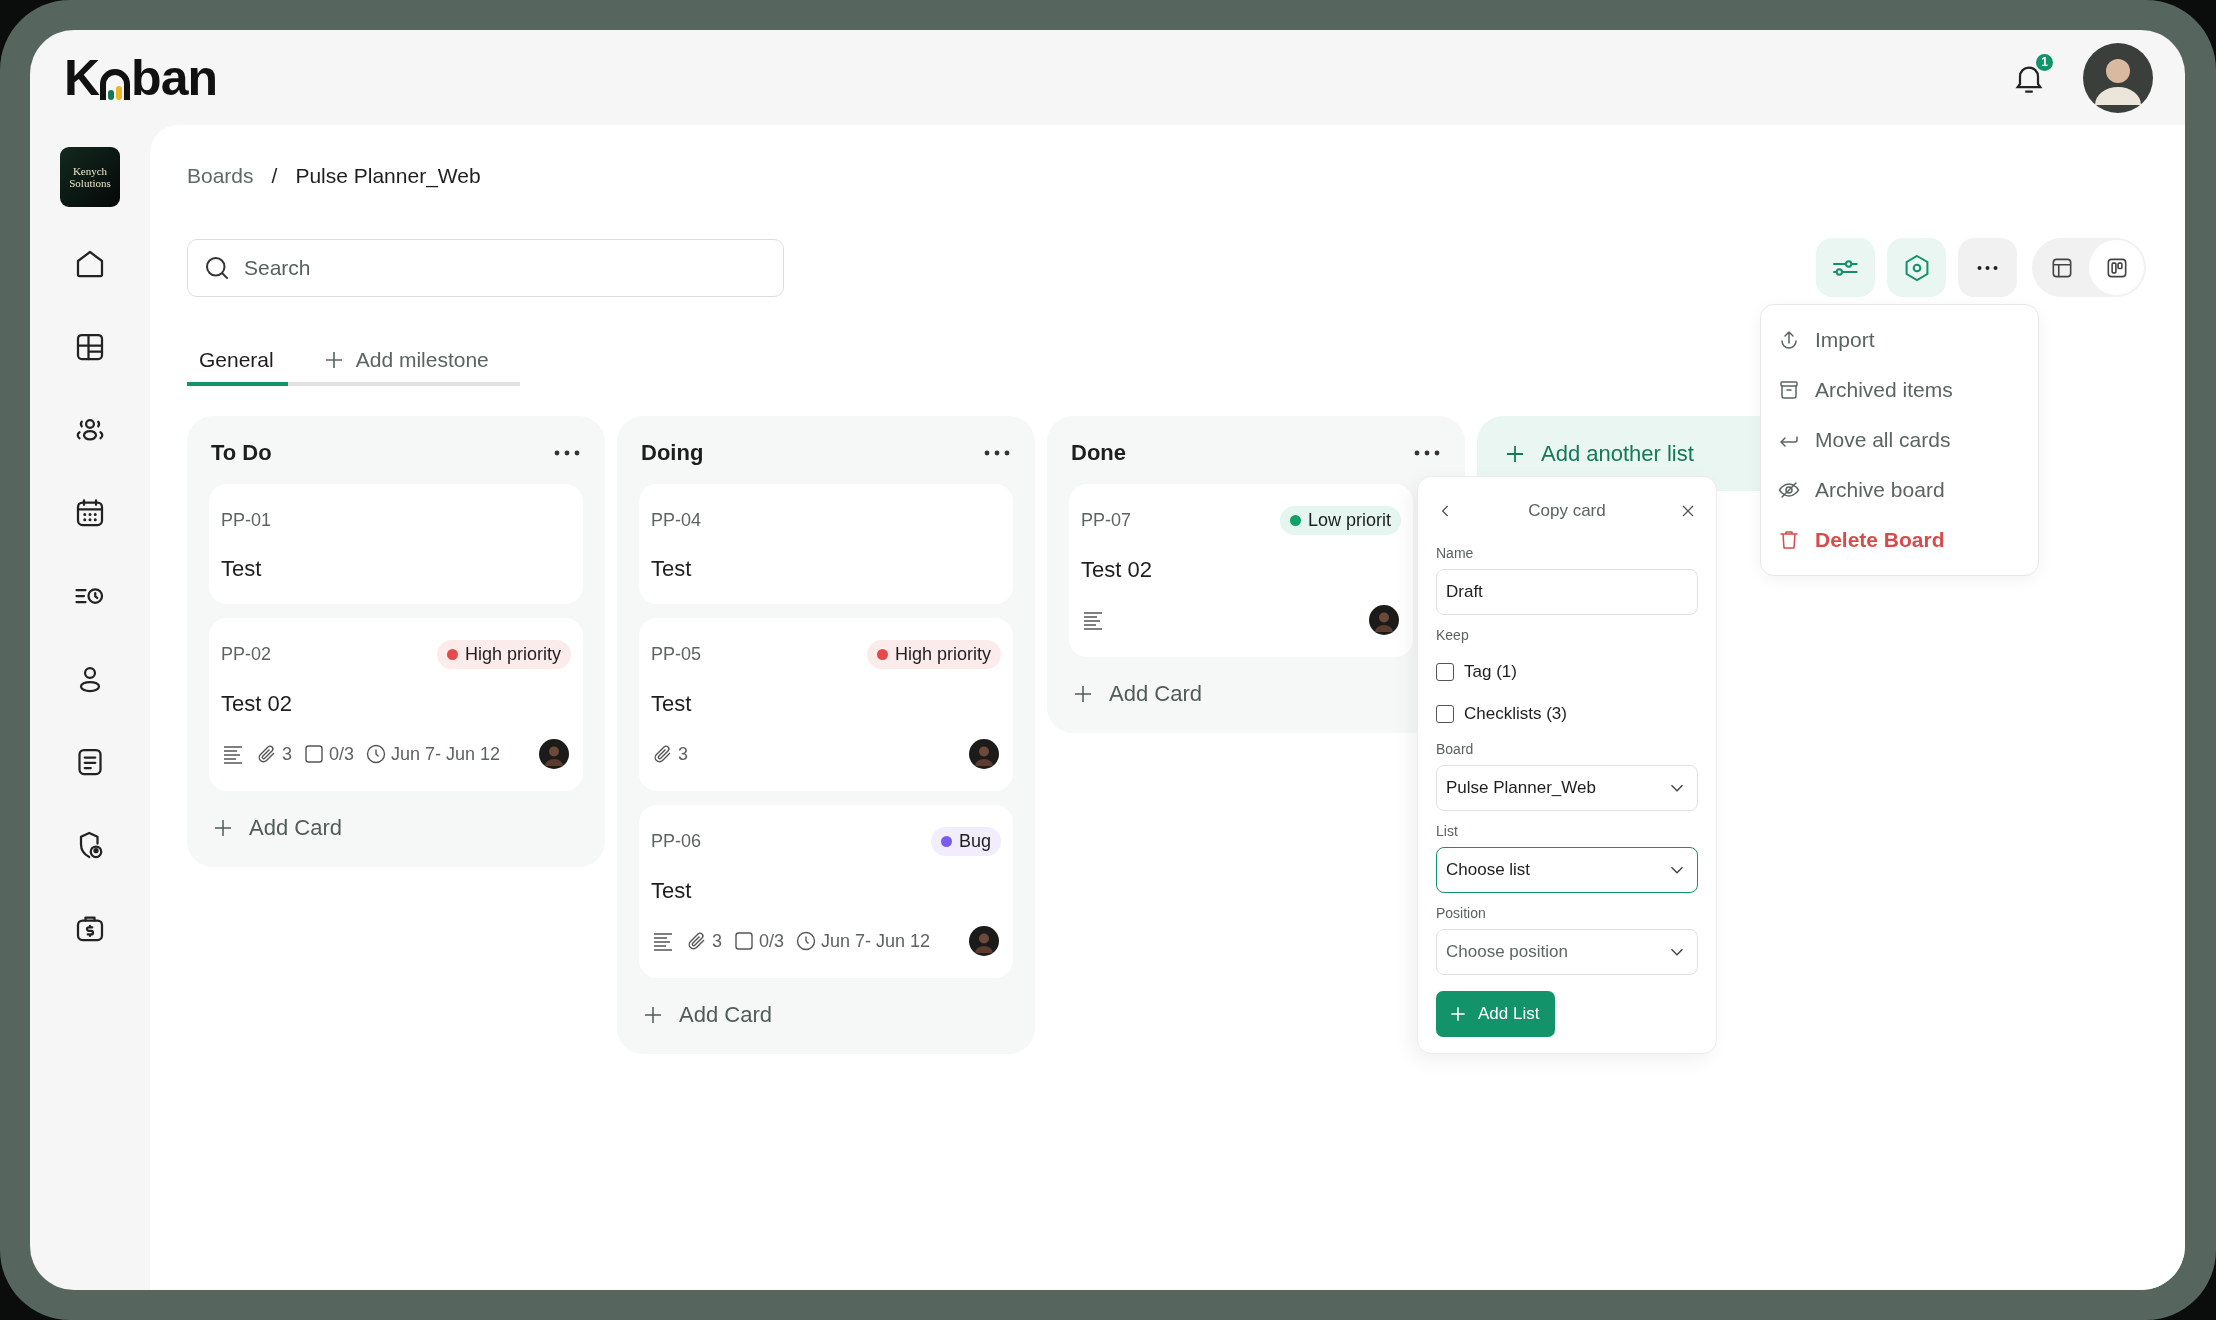 The image size is (2216, 1320). What do you see at coordinates (246, 654) in the screenshot?
I see `card-id: PP-02` at bounding box center [246, 654].